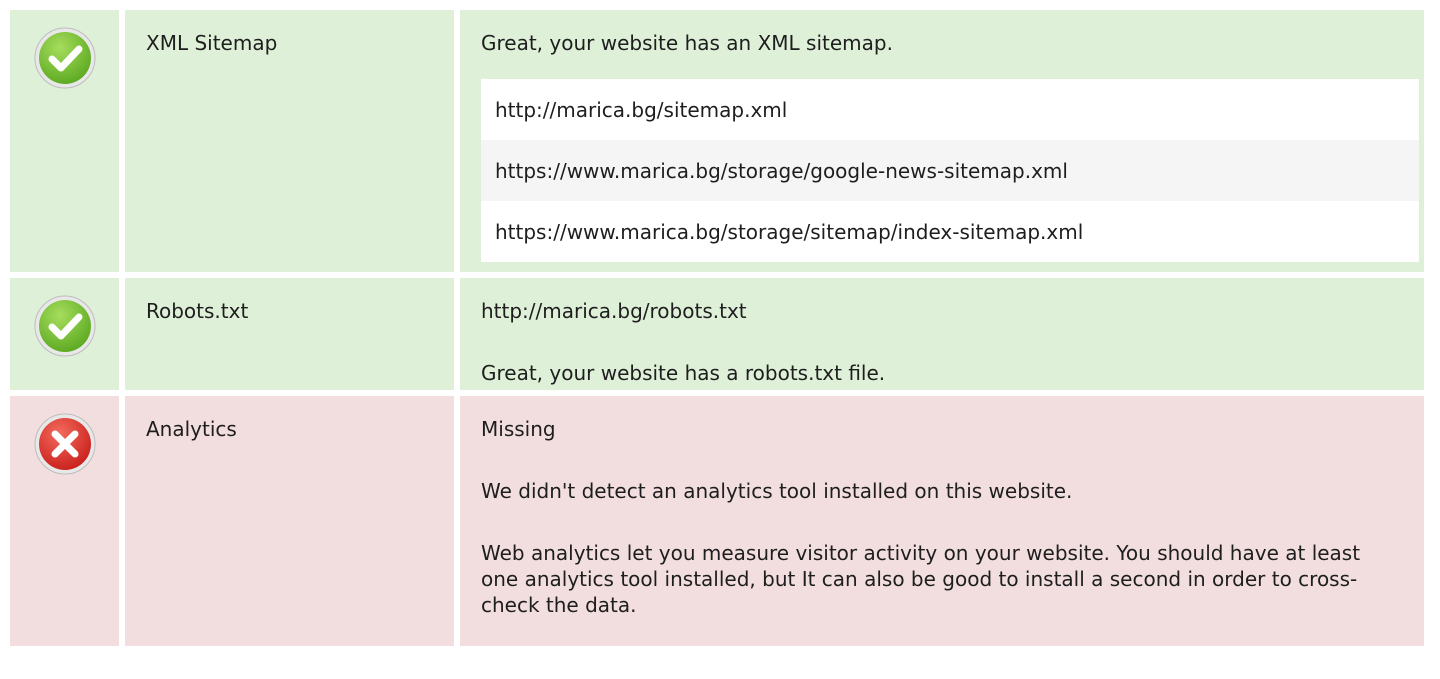 Image resolution: width=1440 pixels, height=679 pixels. I want to click on sitemap-url-item: http://marica.bg/sitemap.xml, so click(641, 109).